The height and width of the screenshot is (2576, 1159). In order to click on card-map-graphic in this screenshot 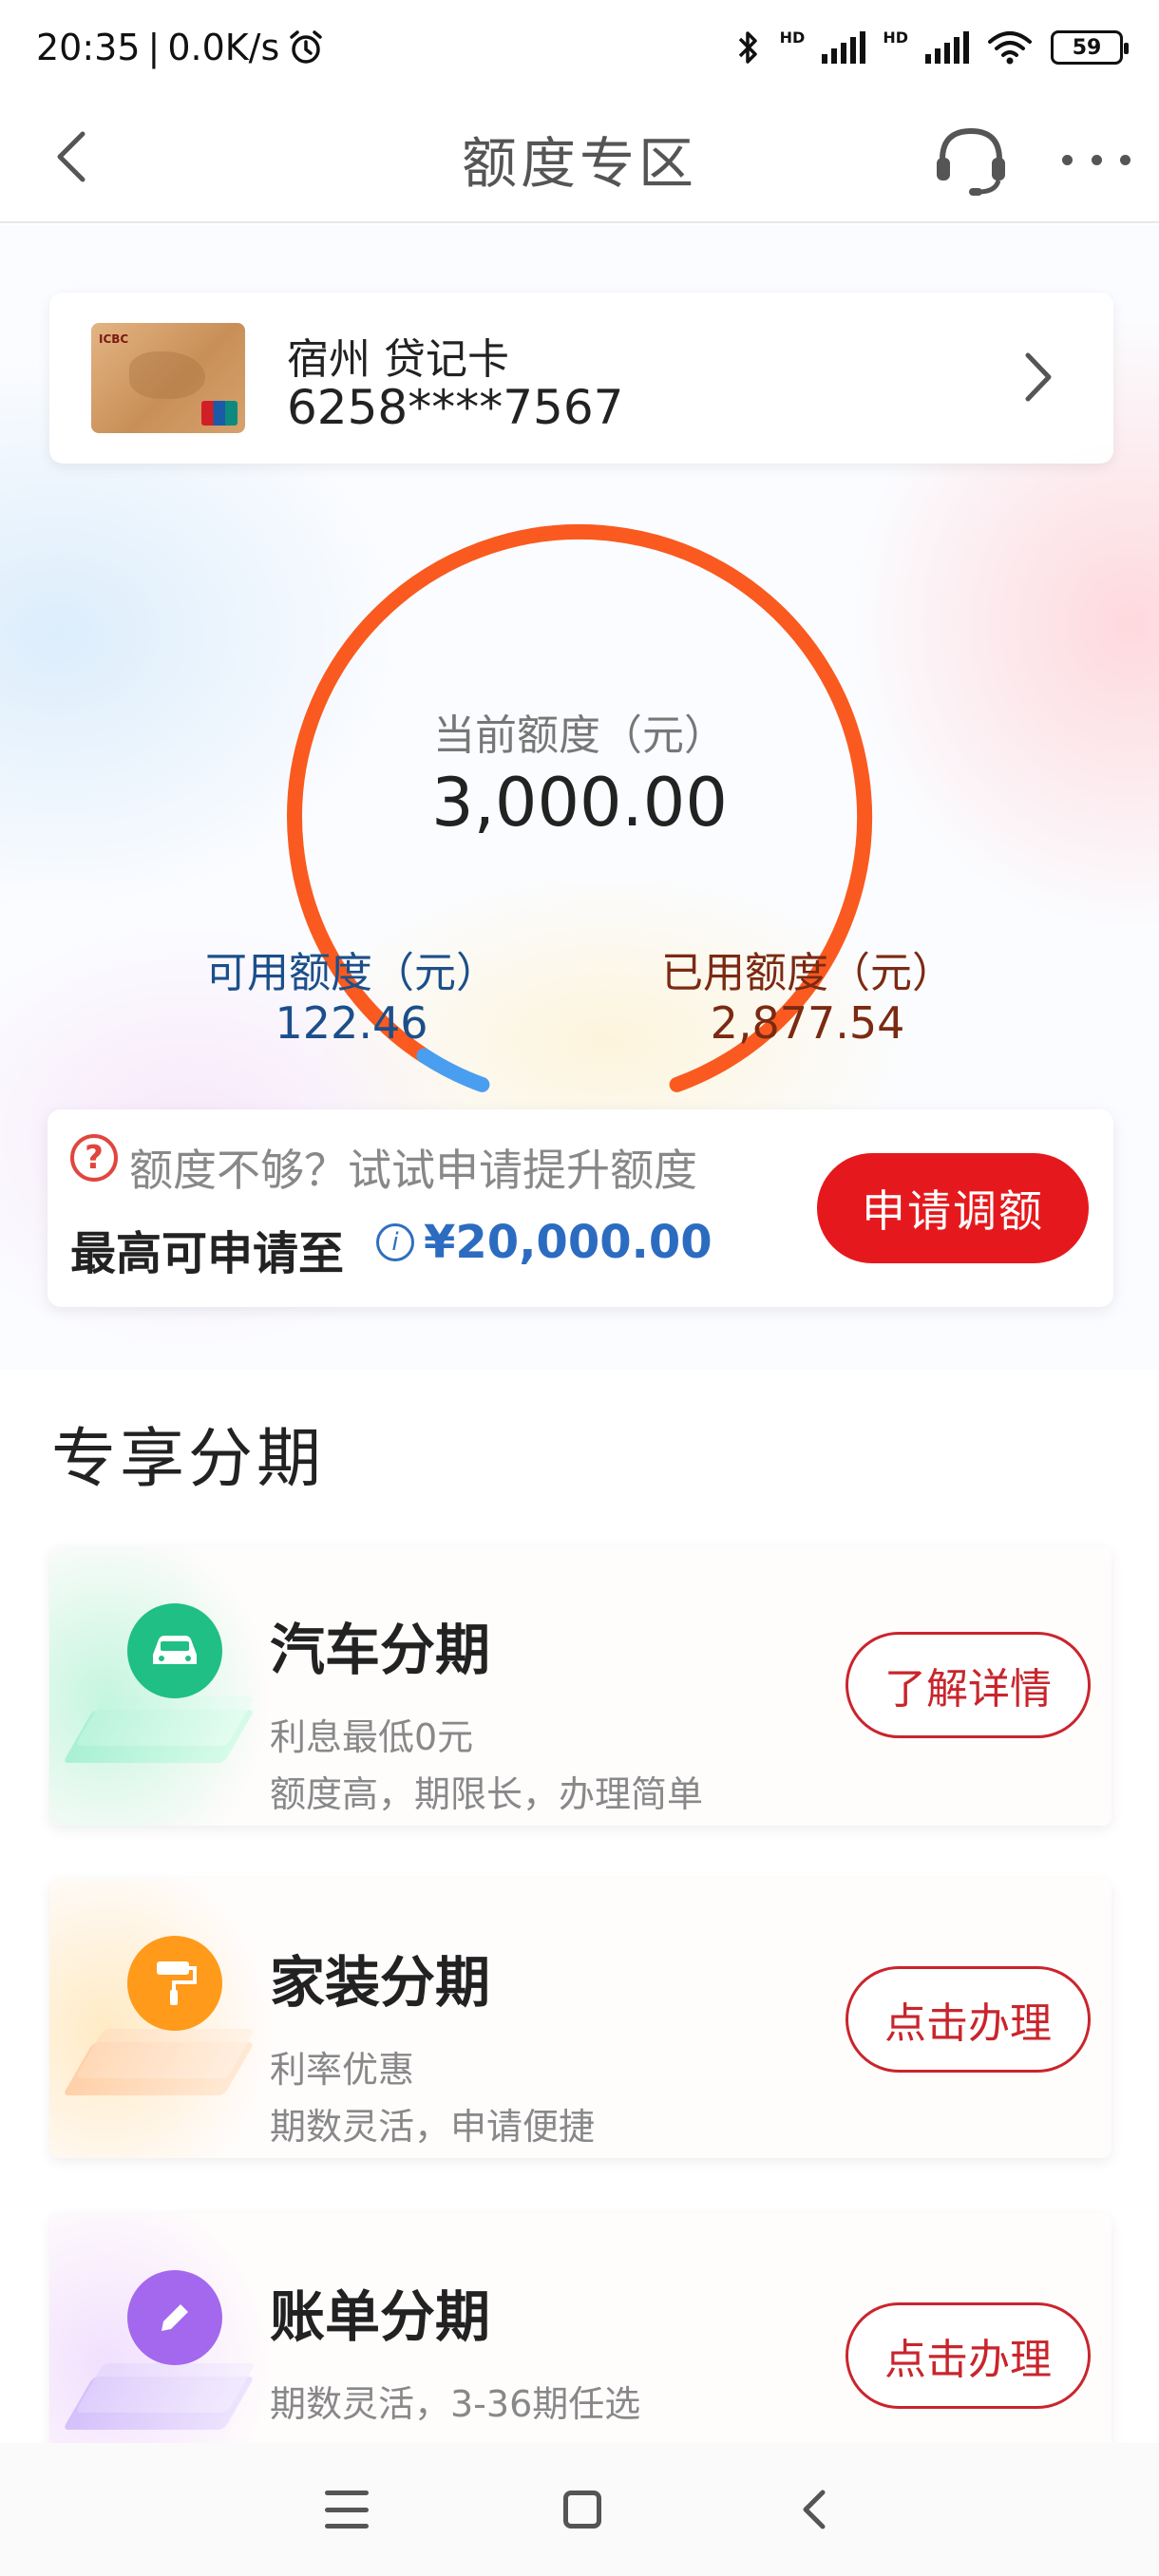, I will do `click(167, 375)`.